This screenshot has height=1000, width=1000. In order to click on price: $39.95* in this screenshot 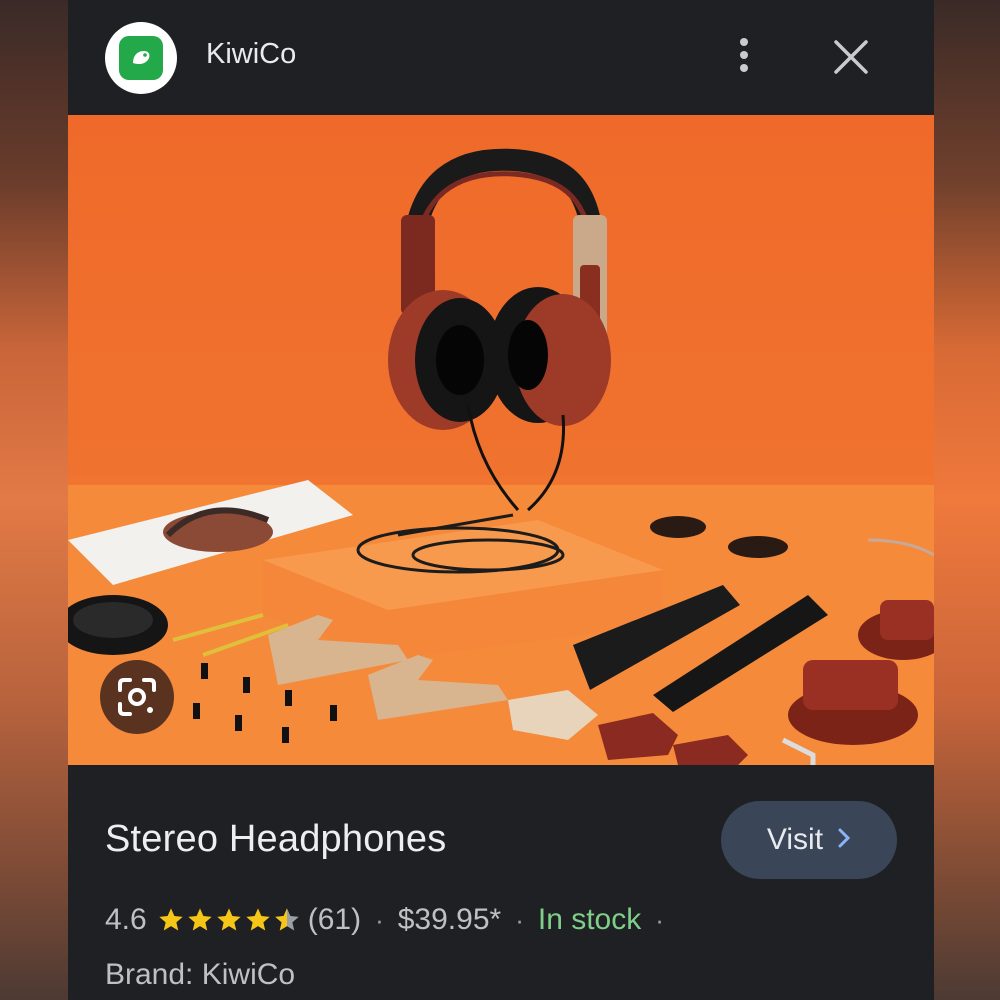, I will do `click(449, 919)`.